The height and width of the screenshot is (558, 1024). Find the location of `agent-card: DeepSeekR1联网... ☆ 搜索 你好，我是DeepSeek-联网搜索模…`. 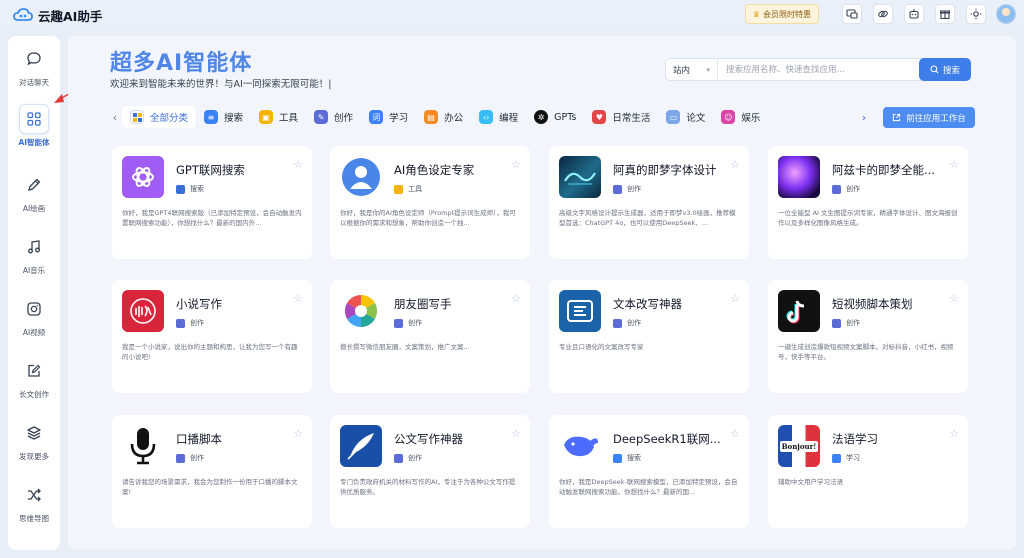

agent-card: DeepSeekR1联网... ☆ 搜索 你好，我是DeepSeek-联网搜索模… is located at coordinates (649, 471).